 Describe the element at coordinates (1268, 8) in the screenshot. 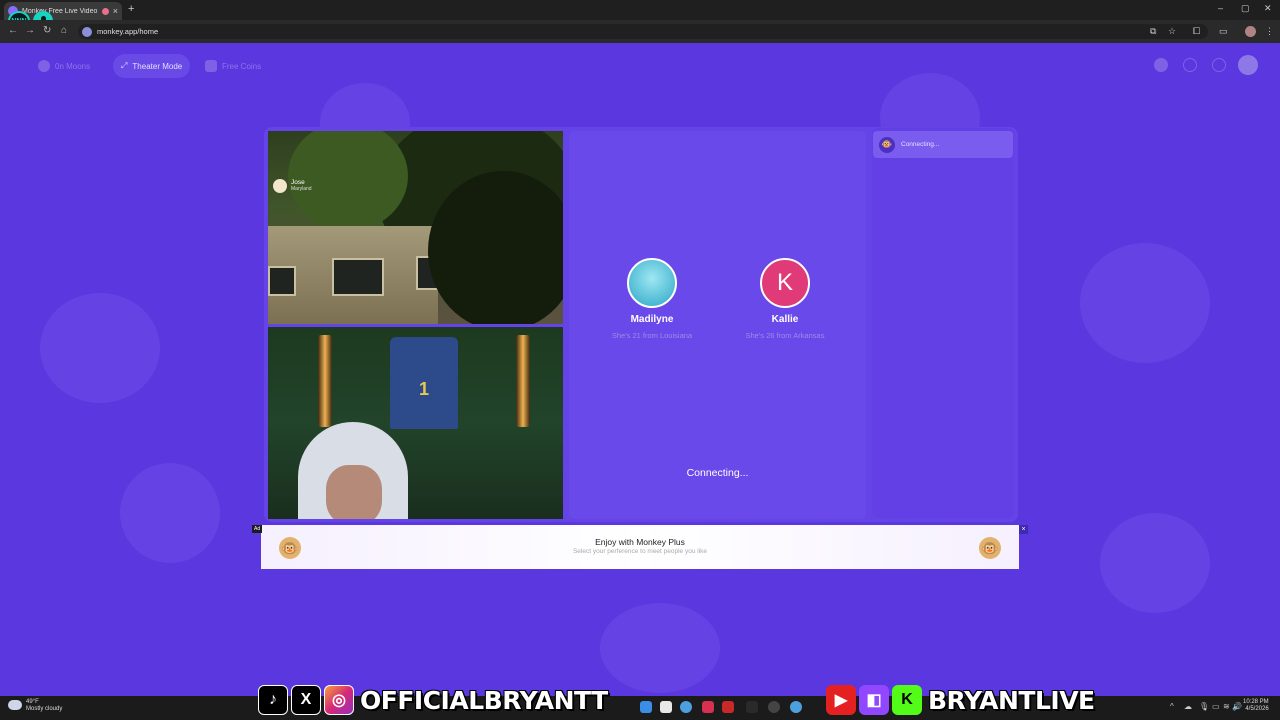

I see `close-window-button: ✕` at that location.